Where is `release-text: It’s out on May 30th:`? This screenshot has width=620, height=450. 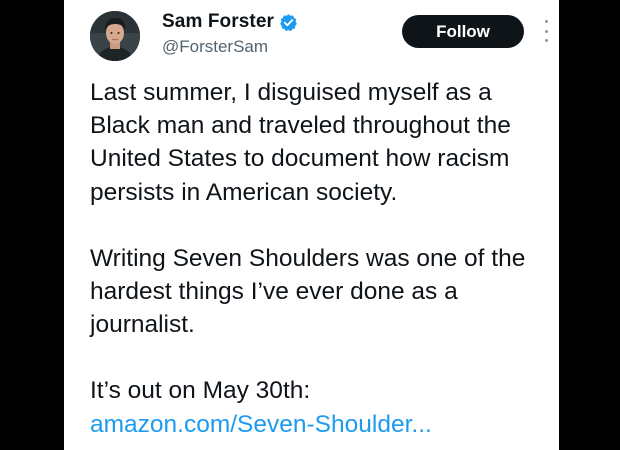 release-text: It’s out on May 30th: is located at coordinates (200, 391).